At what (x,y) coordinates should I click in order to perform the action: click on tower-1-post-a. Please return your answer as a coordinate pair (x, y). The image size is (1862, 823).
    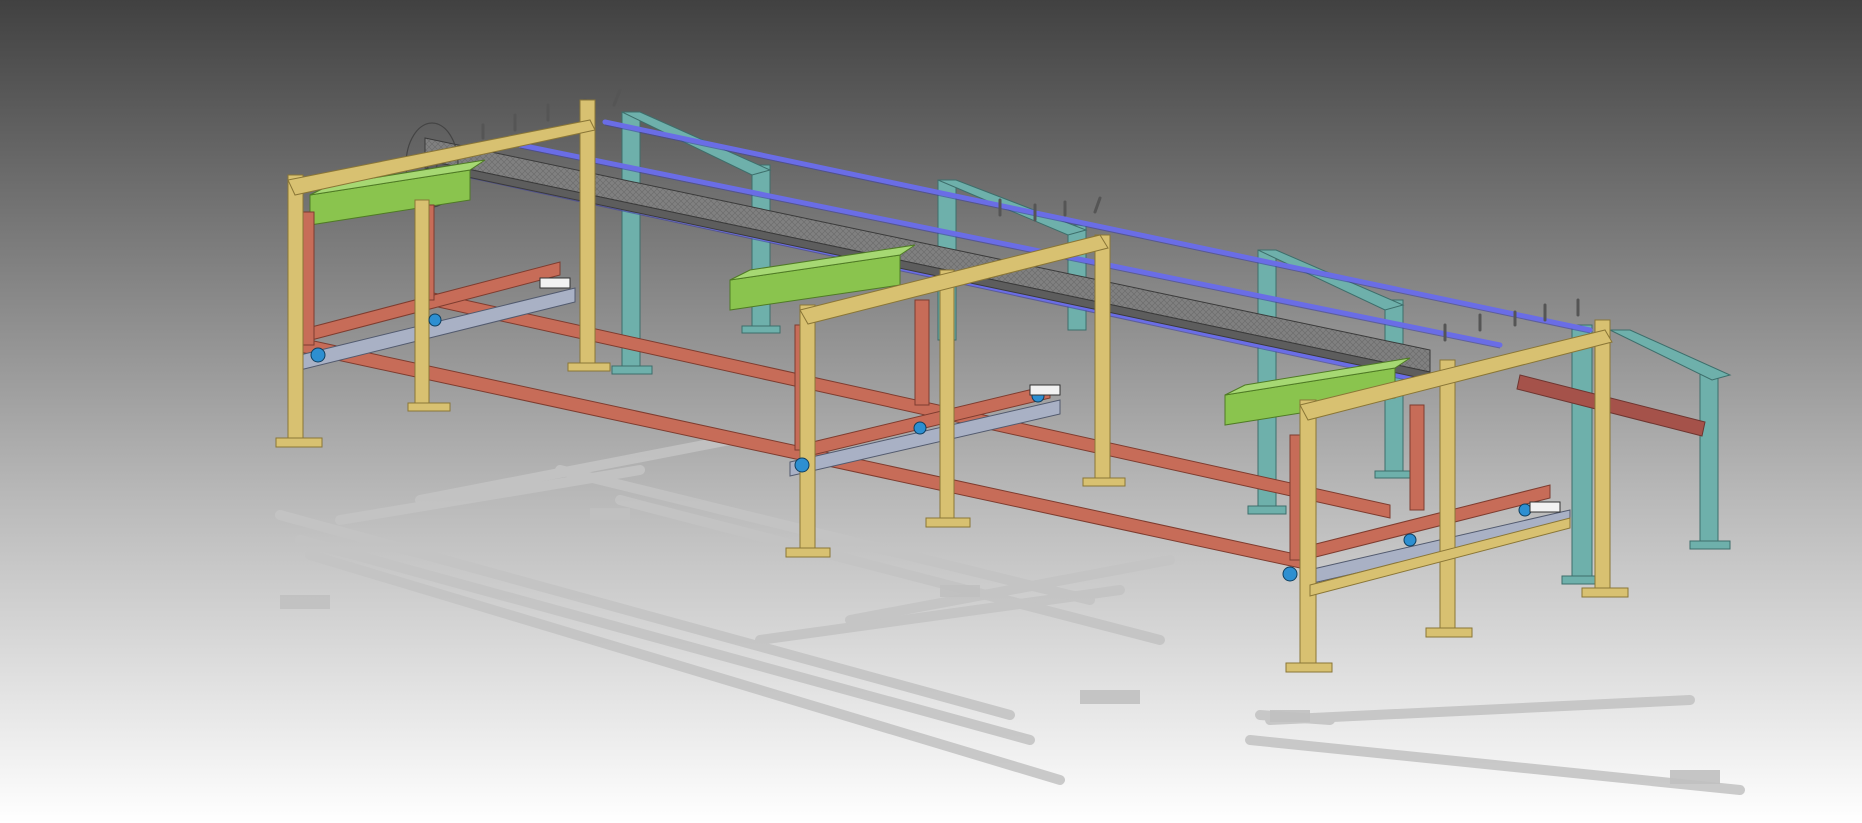
    Looking at the image, I should click on (631, 241).